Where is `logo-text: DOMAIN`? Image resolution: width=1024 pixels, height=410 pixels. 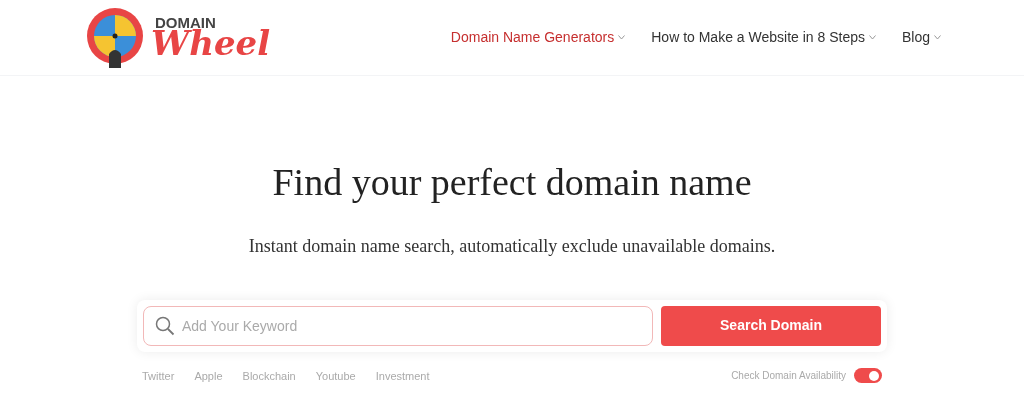 logo-text: DOMAIN is located at coordinates (185, 22).